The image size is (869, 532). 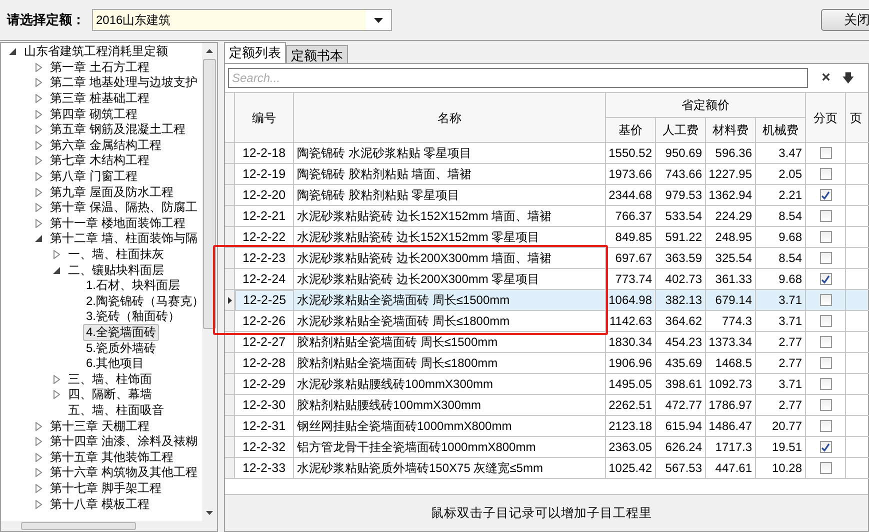 I want to click on tree-item: 第十八章 模板工程, so click(x=99, y=504).